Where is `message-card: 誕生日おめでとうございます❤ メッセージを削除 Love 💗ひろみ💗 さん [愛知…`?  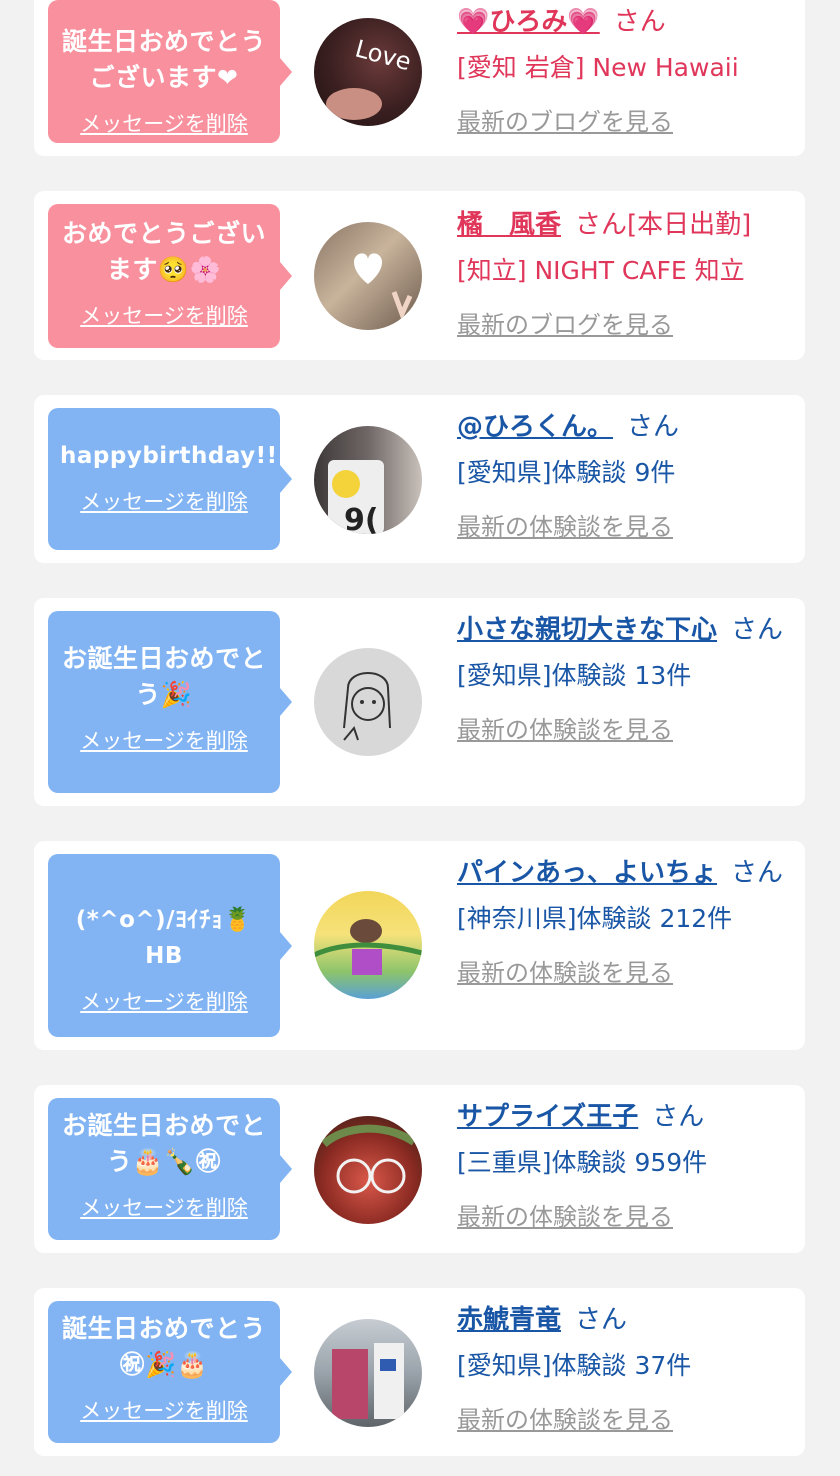 message-card: 誕生日おめでとうございます❤ メッセージを削除 Love 💗ひろみ💗 さん [愛知… is located at coordinates (419, 78).